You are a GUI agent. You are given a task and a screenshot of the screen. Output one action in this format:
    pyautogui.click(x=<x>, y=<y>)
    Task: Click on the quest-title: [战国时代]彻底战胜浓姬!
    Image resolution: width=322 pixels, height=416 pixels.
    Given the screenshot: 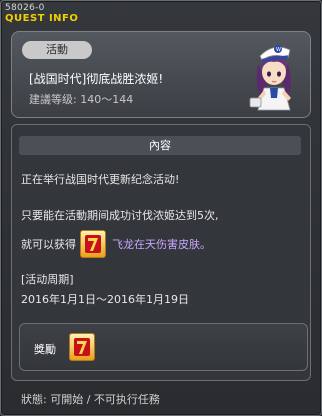 What is the action you would take?
    pyautogui.click(x=96, y=79)
    